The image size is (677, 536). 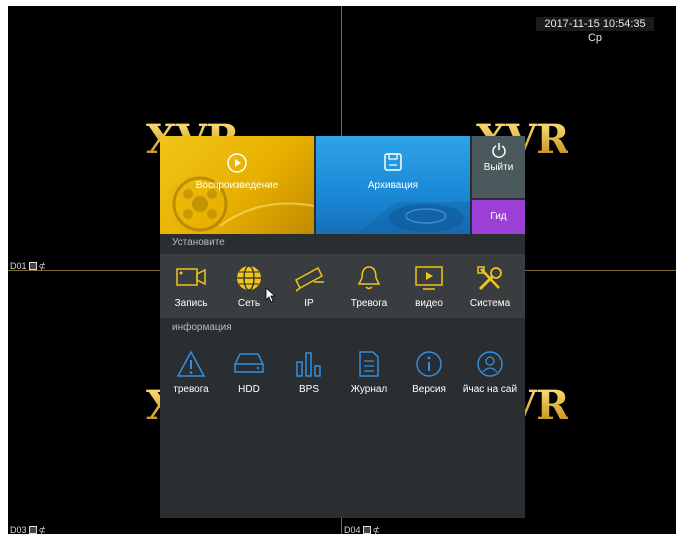 What do you see at coordinates (309, 365) in the screenshot?
I see `bars-icon` at bounding box center [309, 365].